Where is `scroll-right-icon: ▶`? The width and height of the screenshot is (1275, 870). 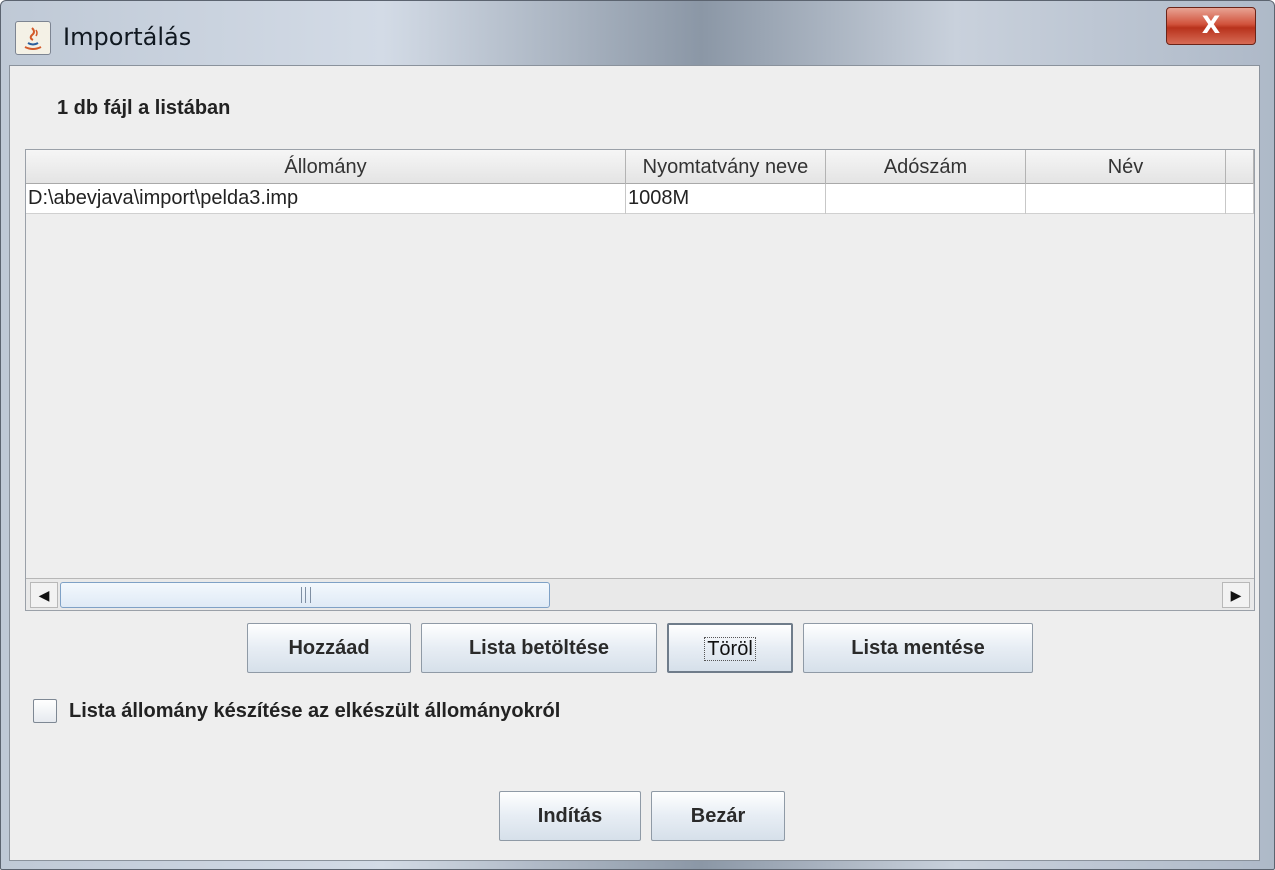
scroll-right-icon: ▶ is located at coordinates (1236, 595).